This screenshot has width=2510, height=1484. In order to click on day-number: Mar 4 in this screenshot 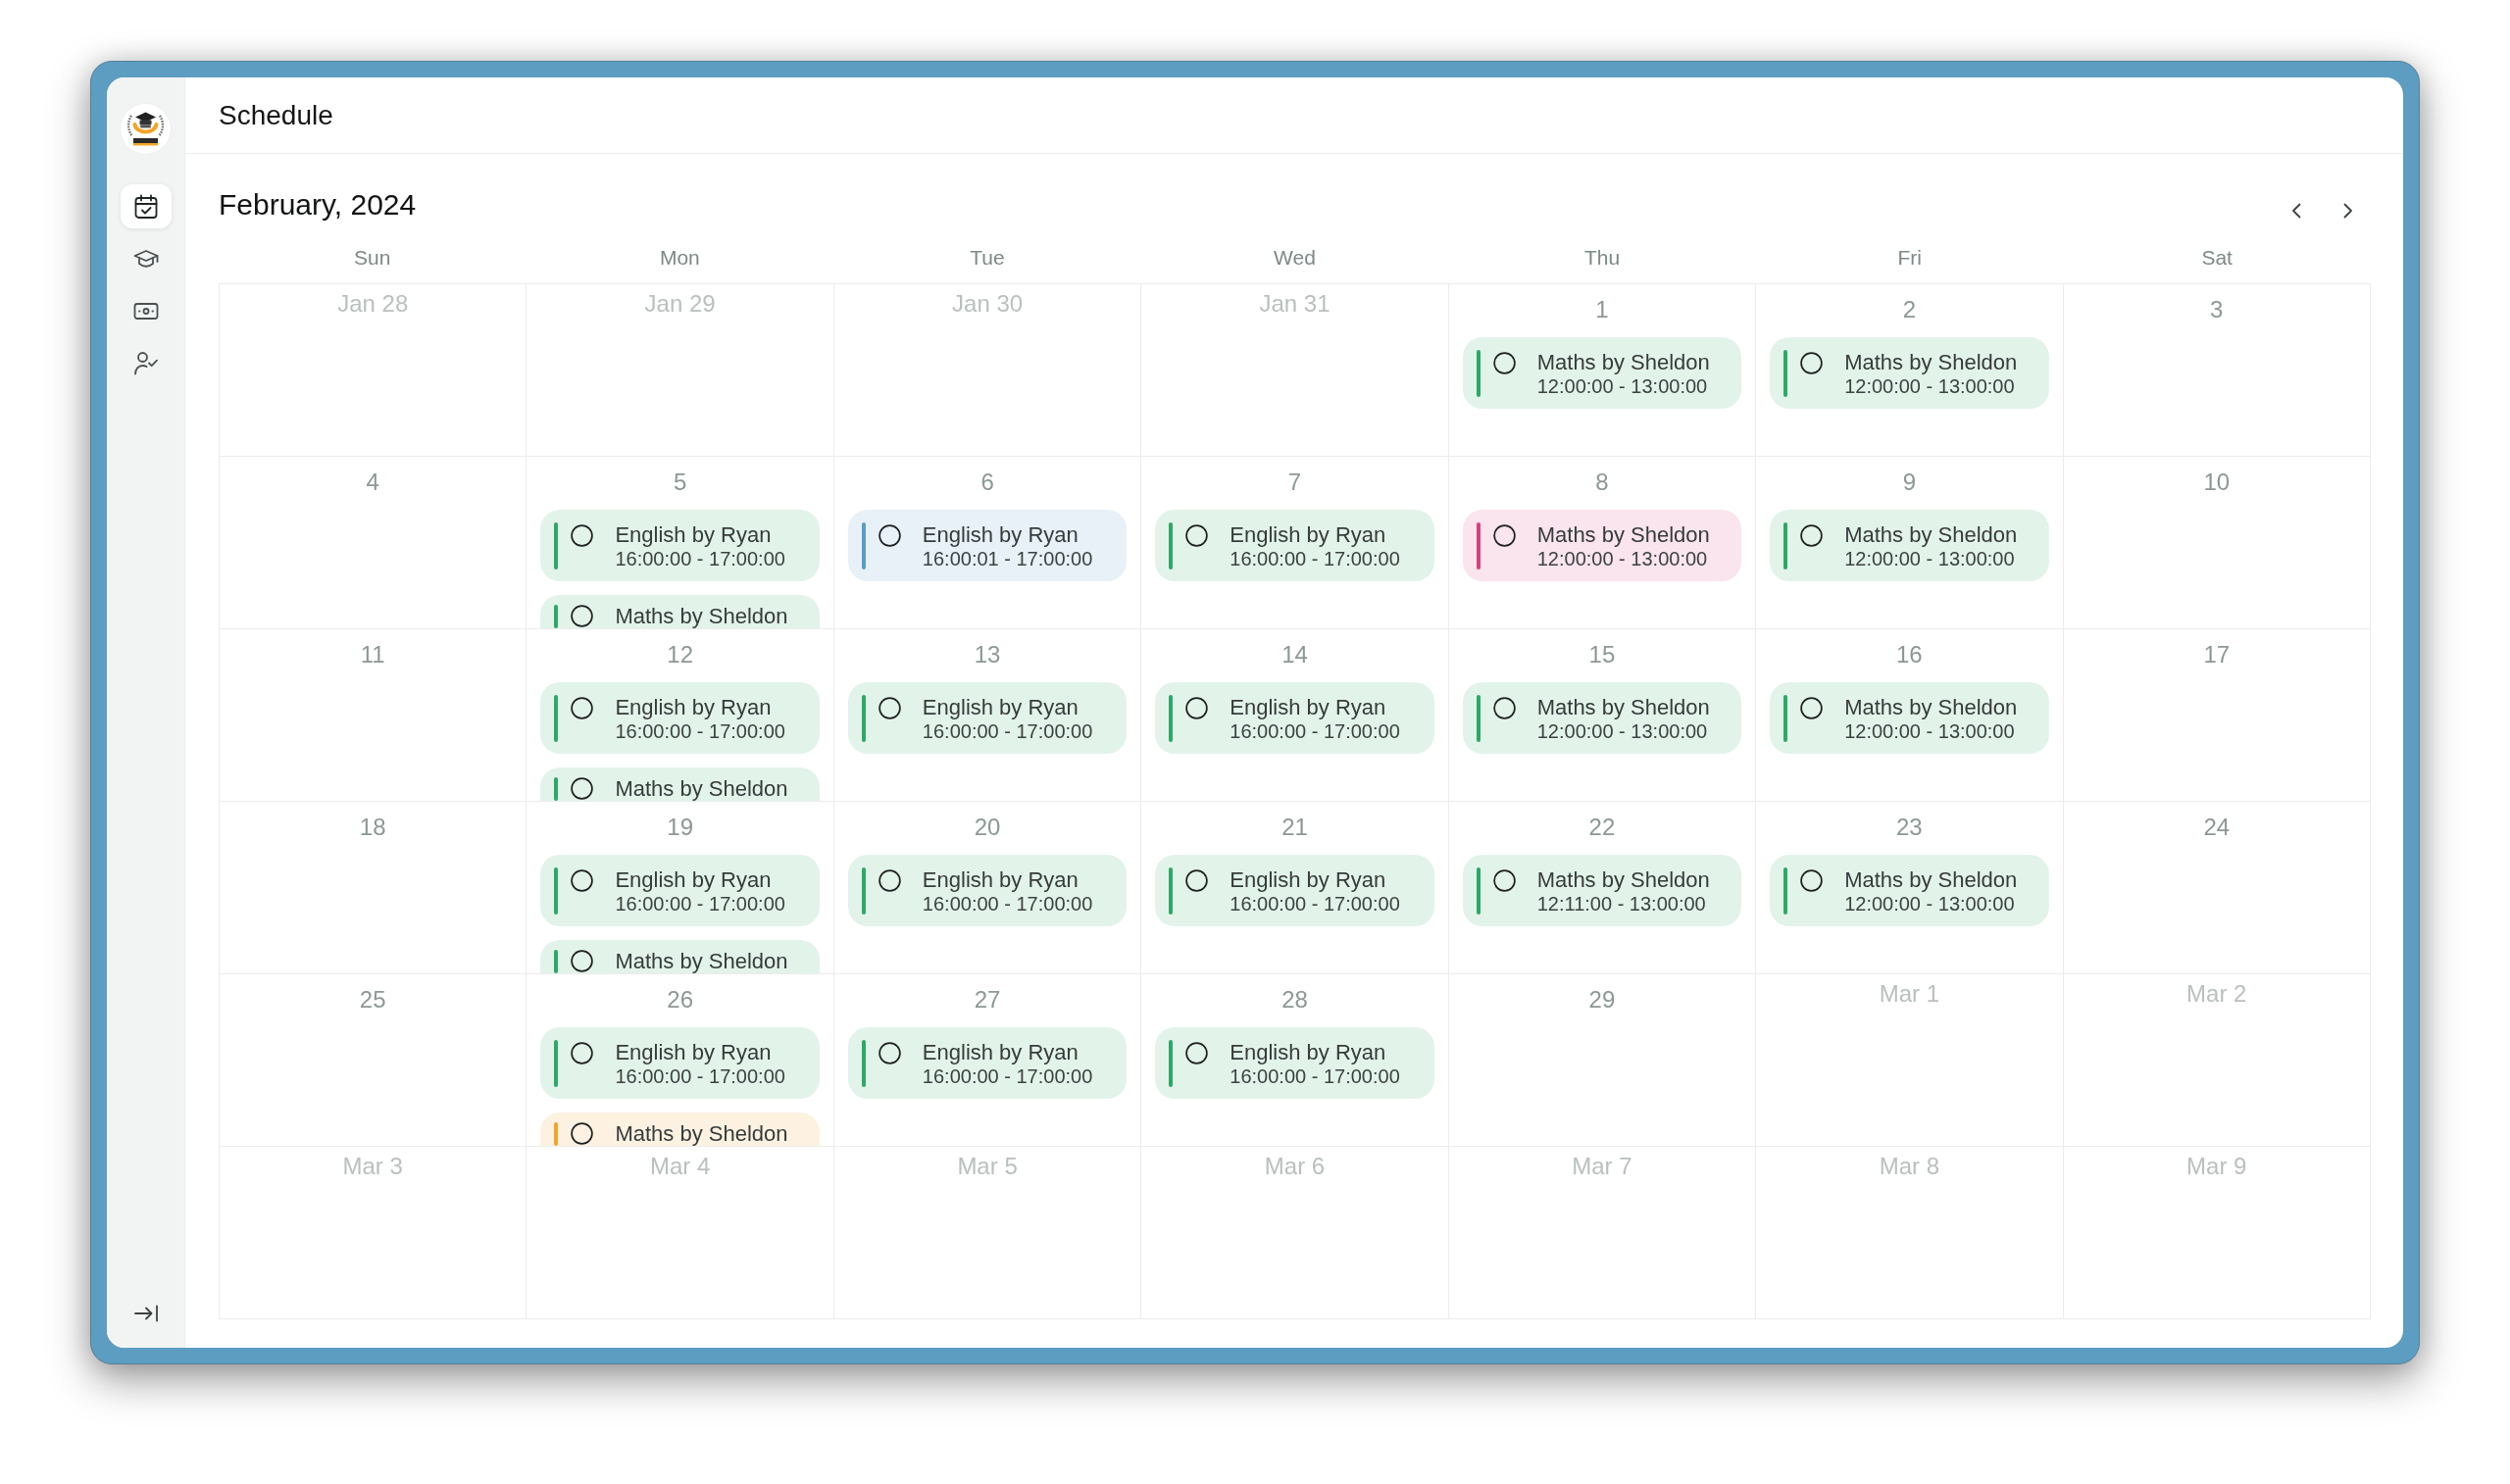, I will do `click(680, 1166)`.